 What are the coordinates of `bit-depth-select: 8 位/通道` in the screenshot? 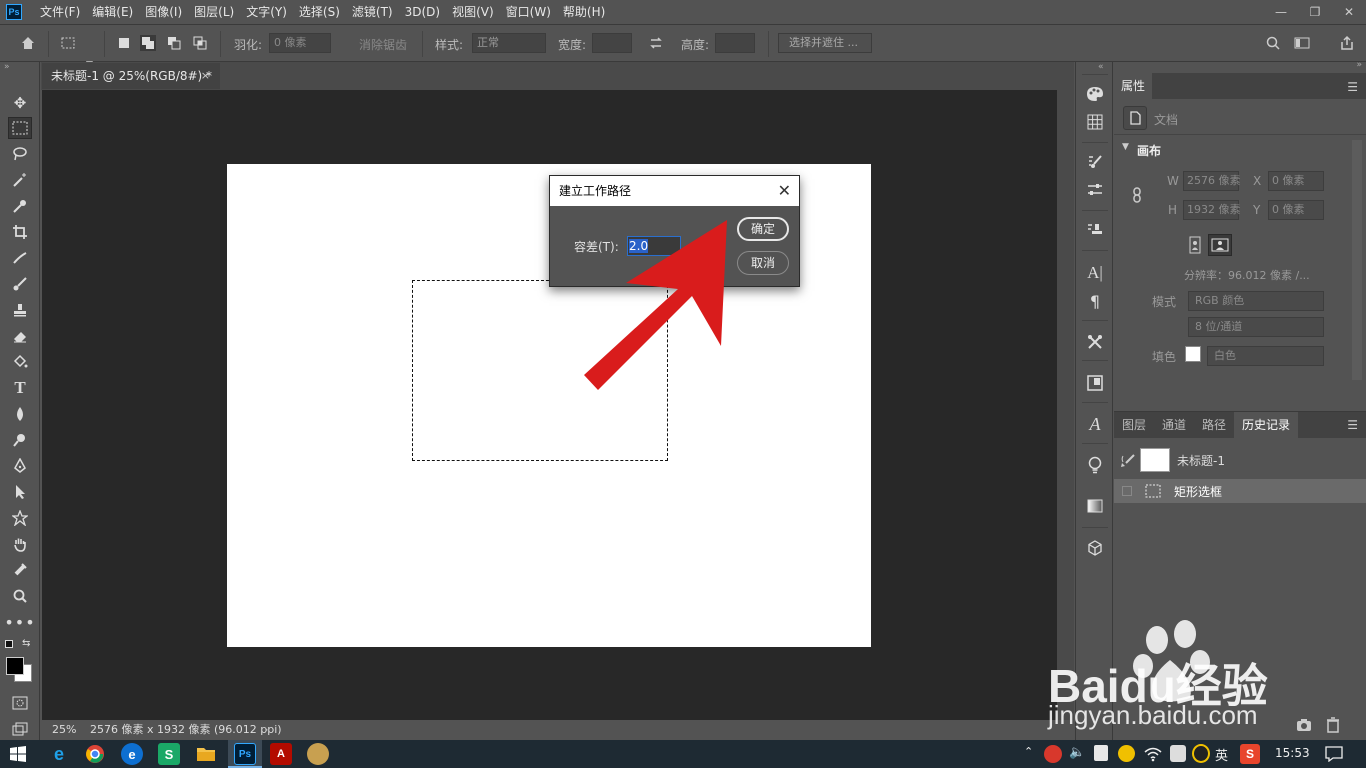 It's located at (1256, 327).